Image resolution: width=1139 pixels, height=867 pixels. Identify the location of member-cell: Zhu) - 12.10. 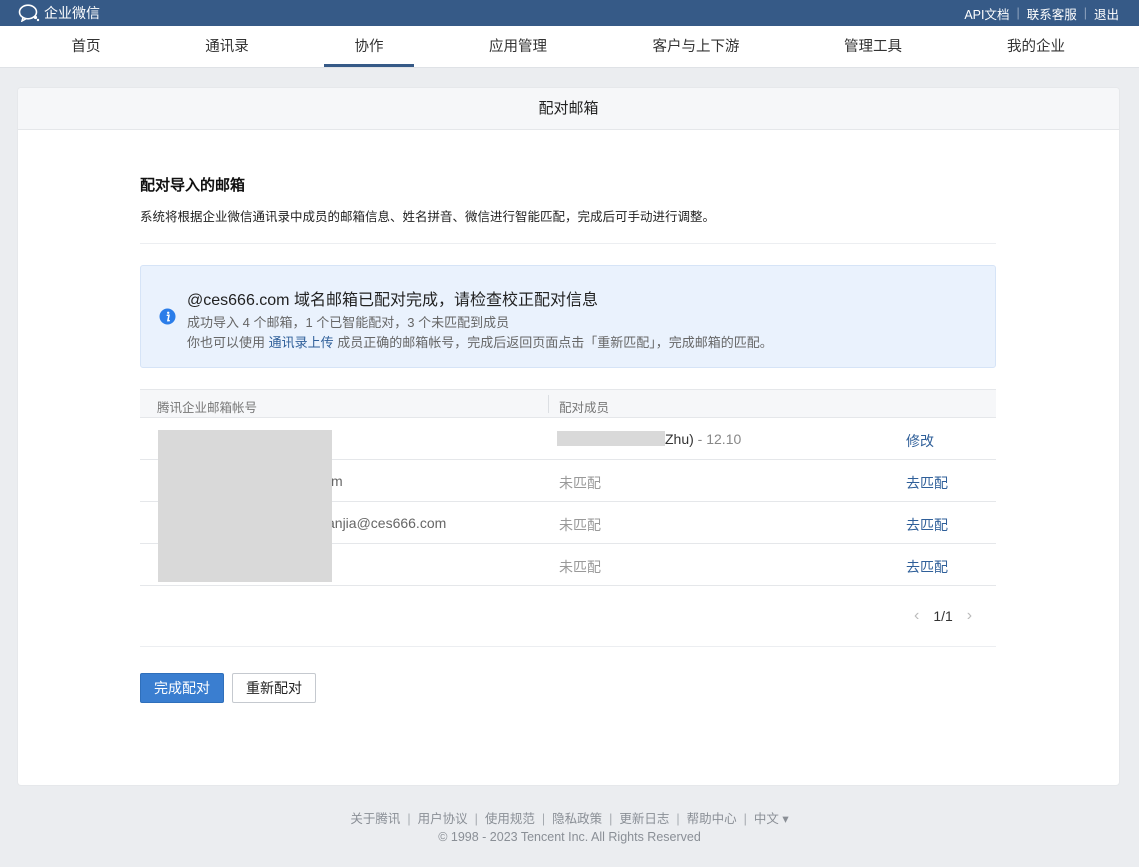
(703, 439).